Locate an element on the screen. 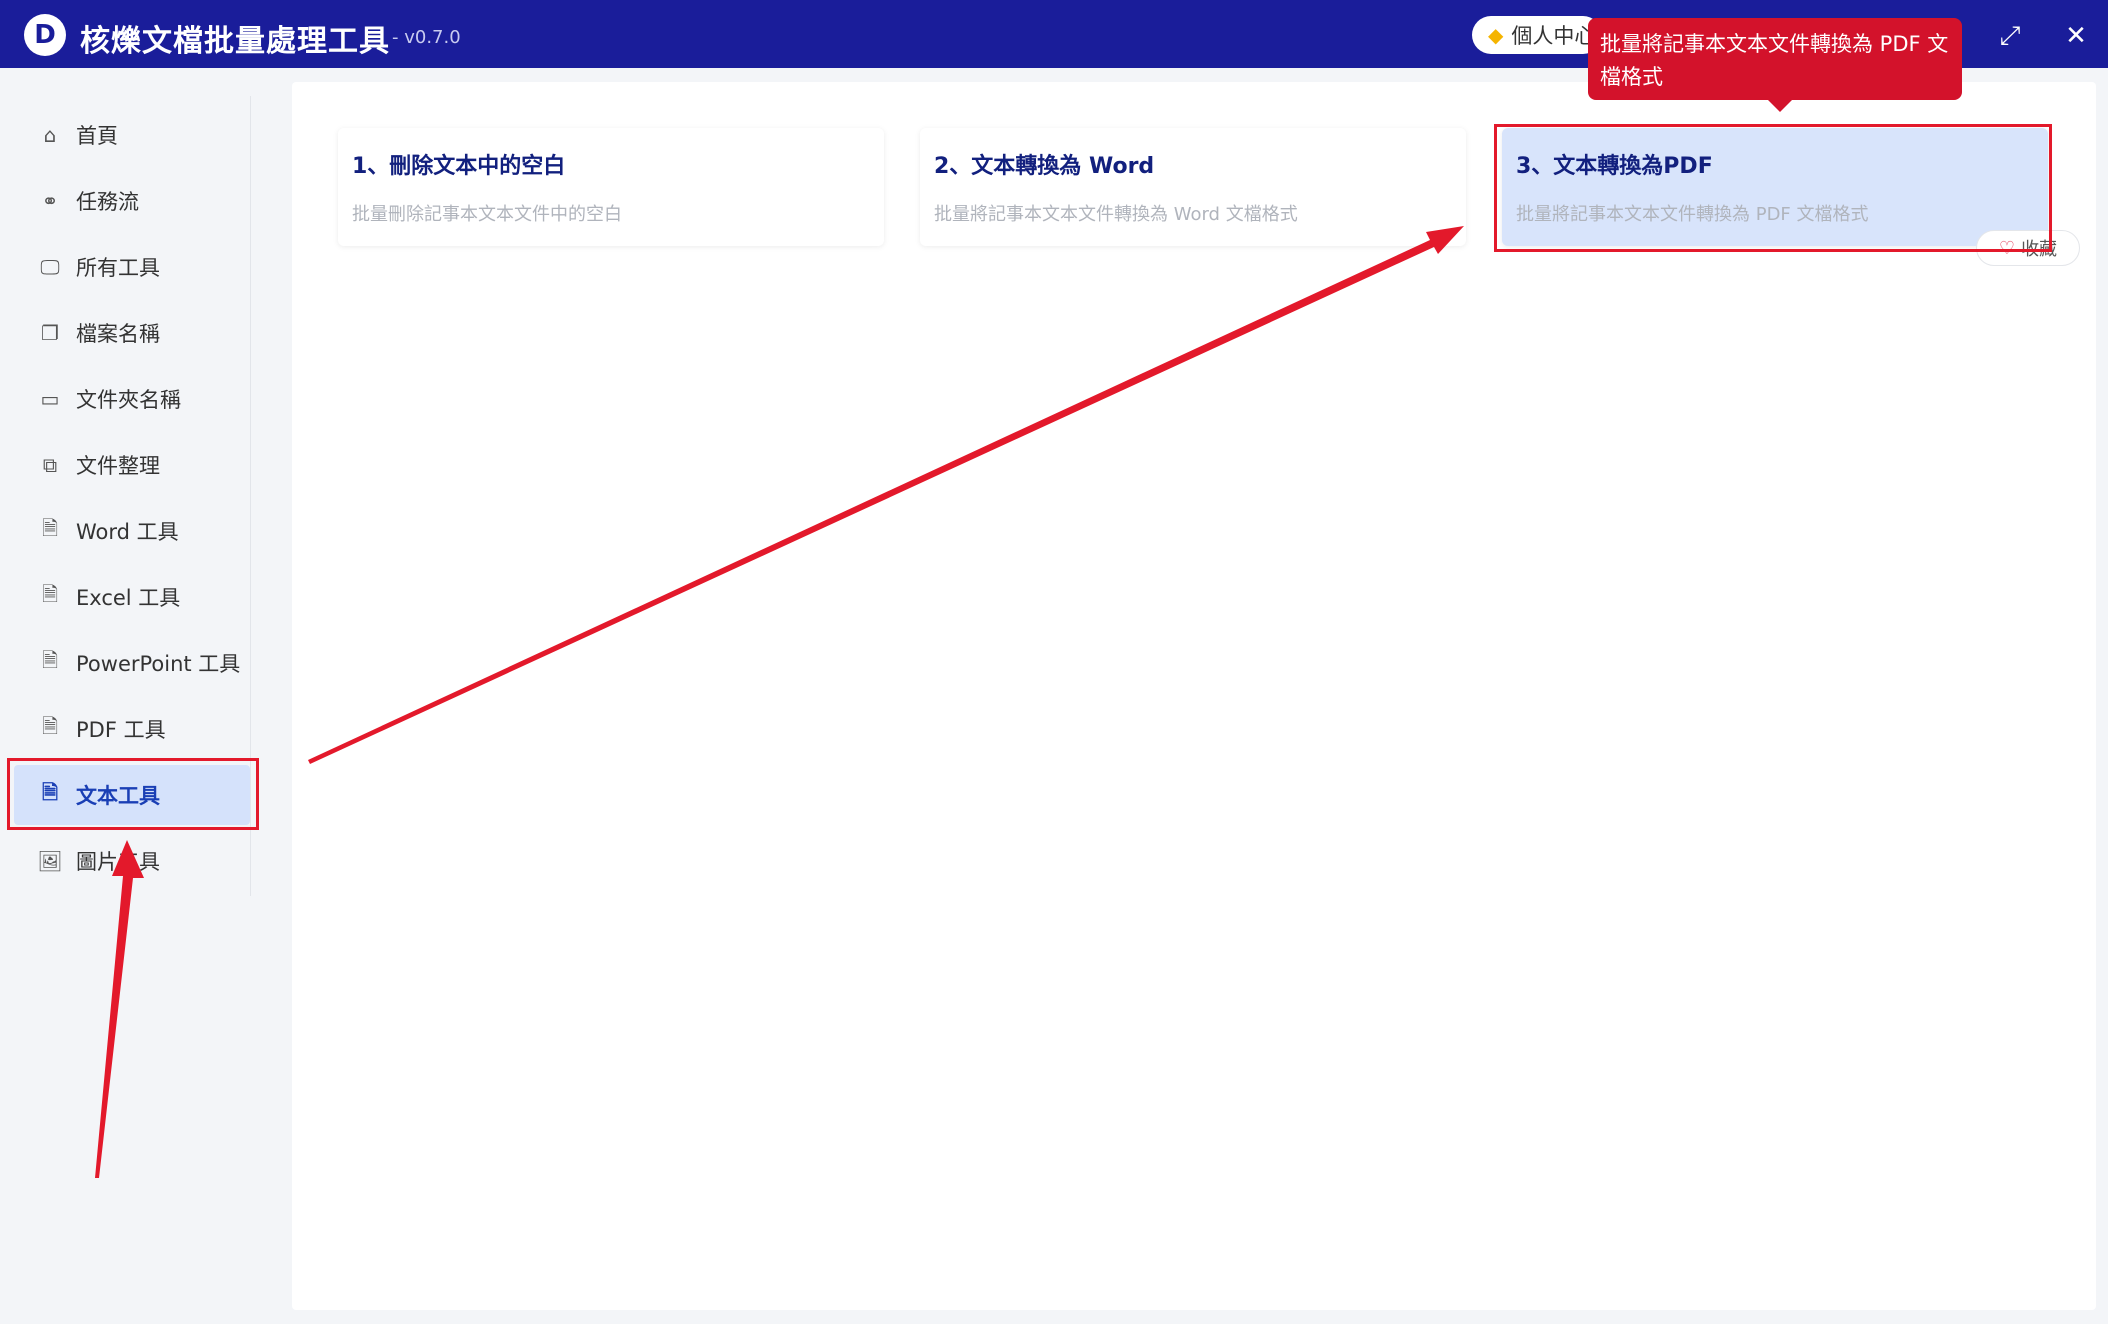 Image resolution: width=2108 pixels, height=1324 pixels. card-tooltip: 批量將記事本文本文件轉換為 PDF 文檔格式 is located at coordinates (1775, 65).